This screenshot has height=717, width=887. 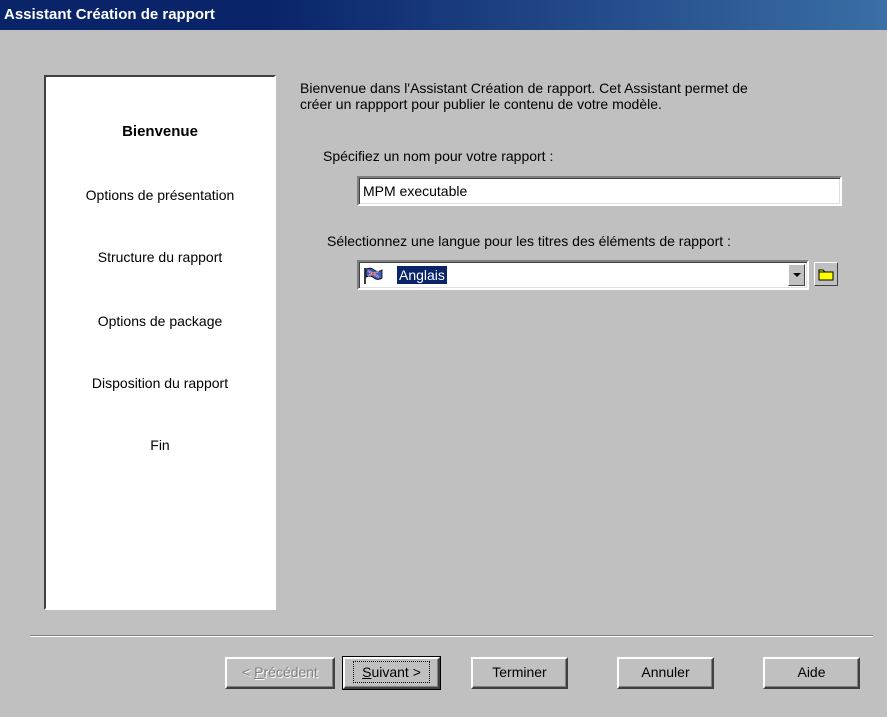 What do you see at coordinates (396, 672) in the screenshot?
I see `next-label: uivant >` at bounding box center [396, 672].